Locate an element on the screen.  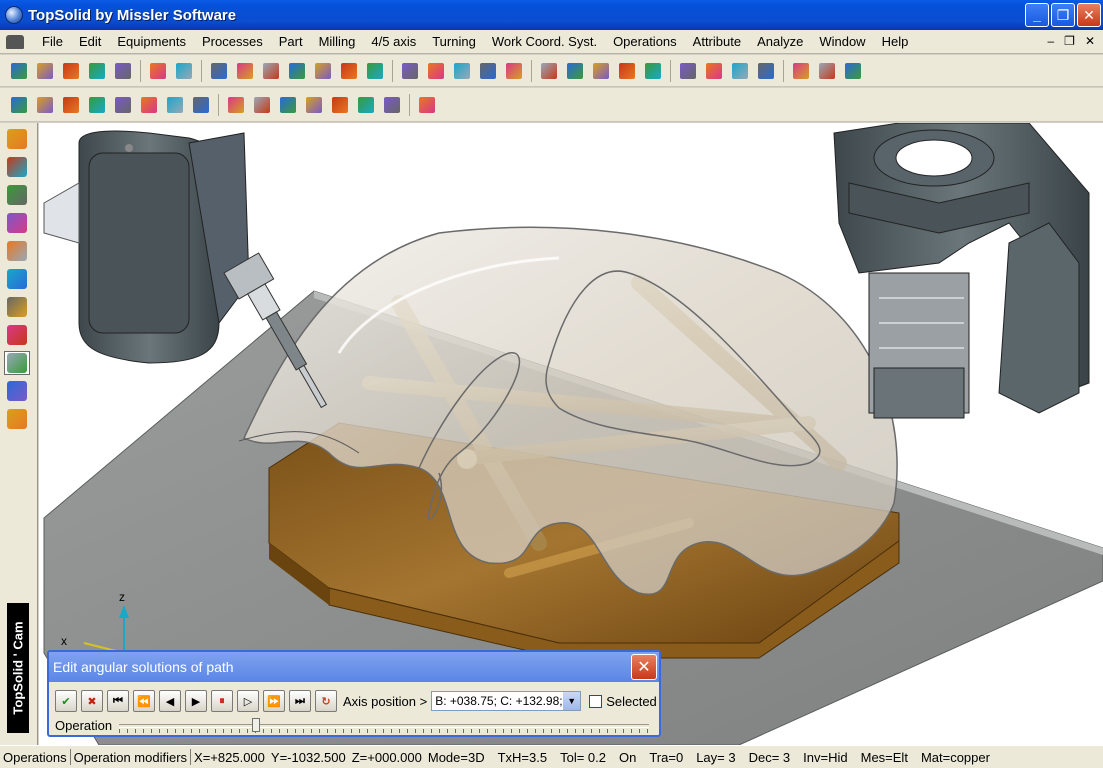
menu-item-edit: Edit is located at coordinates (90, 42).